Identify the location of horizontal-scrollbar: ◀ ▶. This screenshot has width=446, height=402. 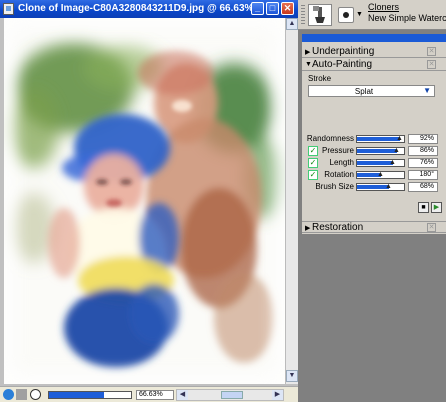
(230, 395).